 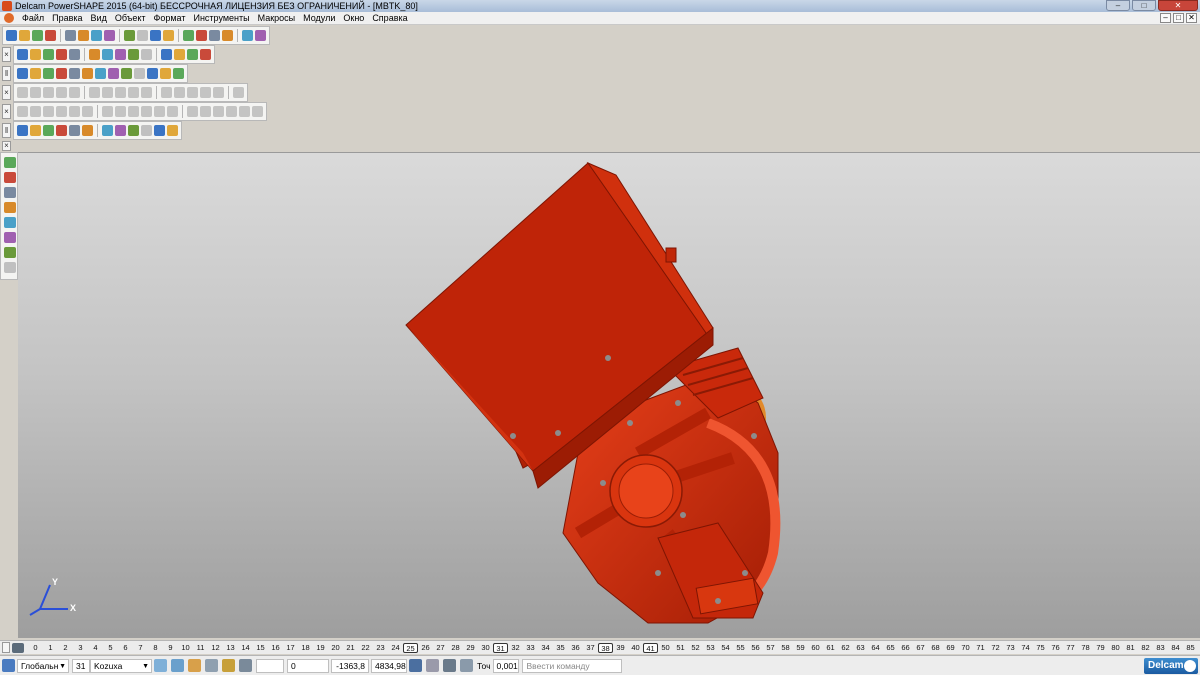 I want to click on level-button: 64, so click(x=875, y=648).